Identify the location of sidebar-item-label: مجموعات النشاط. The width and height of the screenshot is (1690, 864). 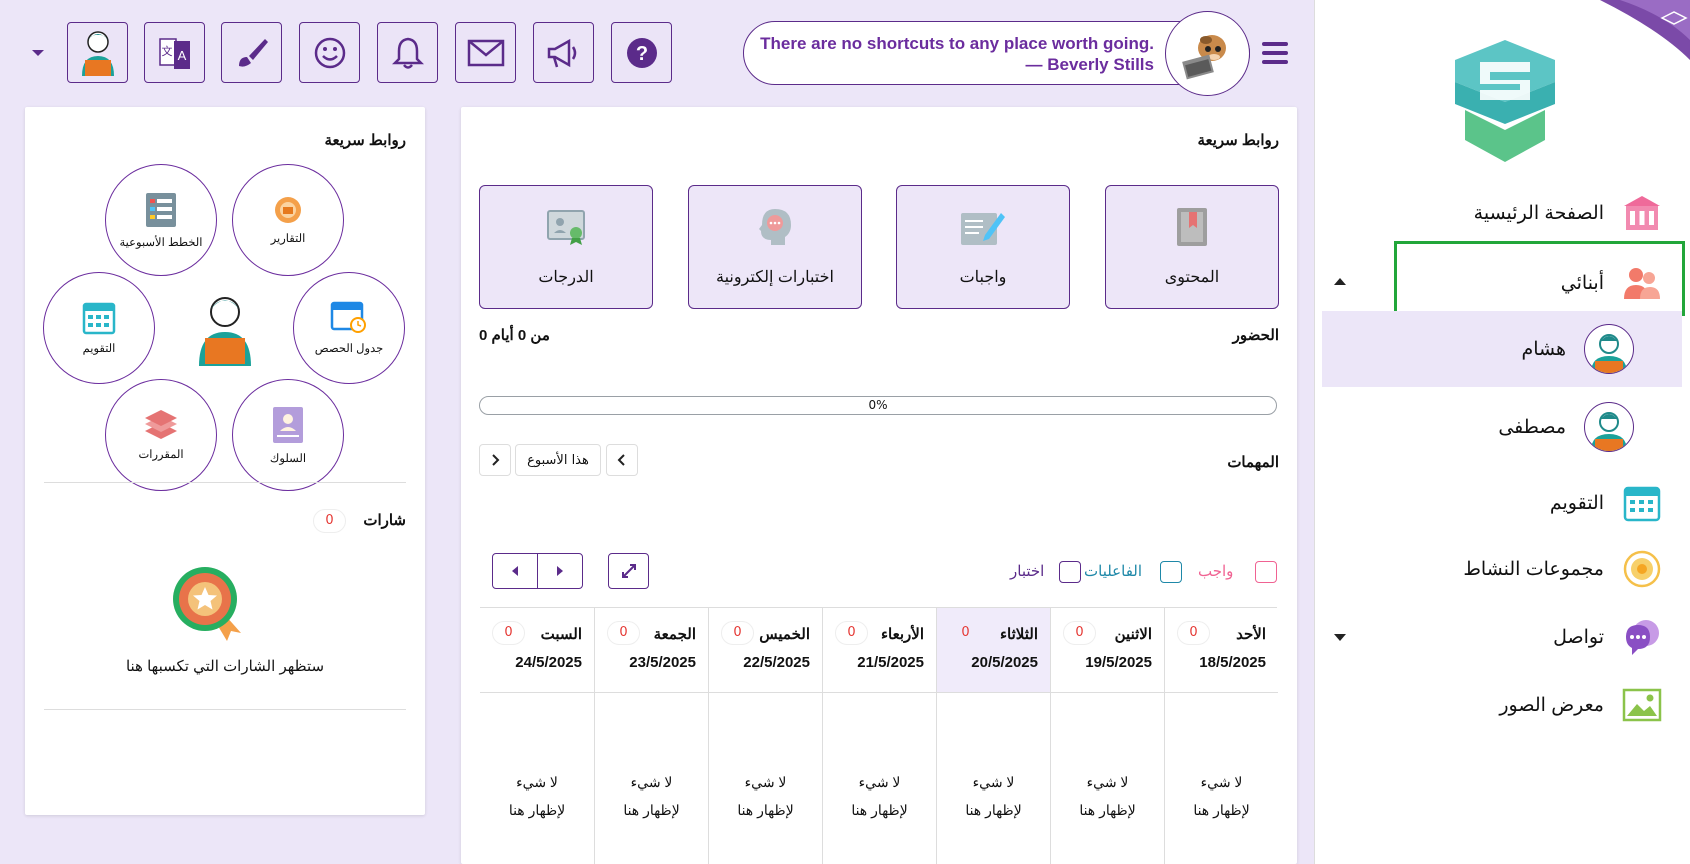
(1533, 569).